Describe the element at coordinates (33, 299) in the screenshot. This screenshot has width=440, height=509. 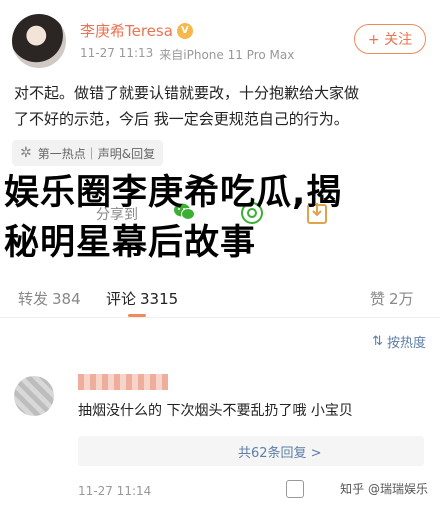
I see `tab-label: 转发` at that location.